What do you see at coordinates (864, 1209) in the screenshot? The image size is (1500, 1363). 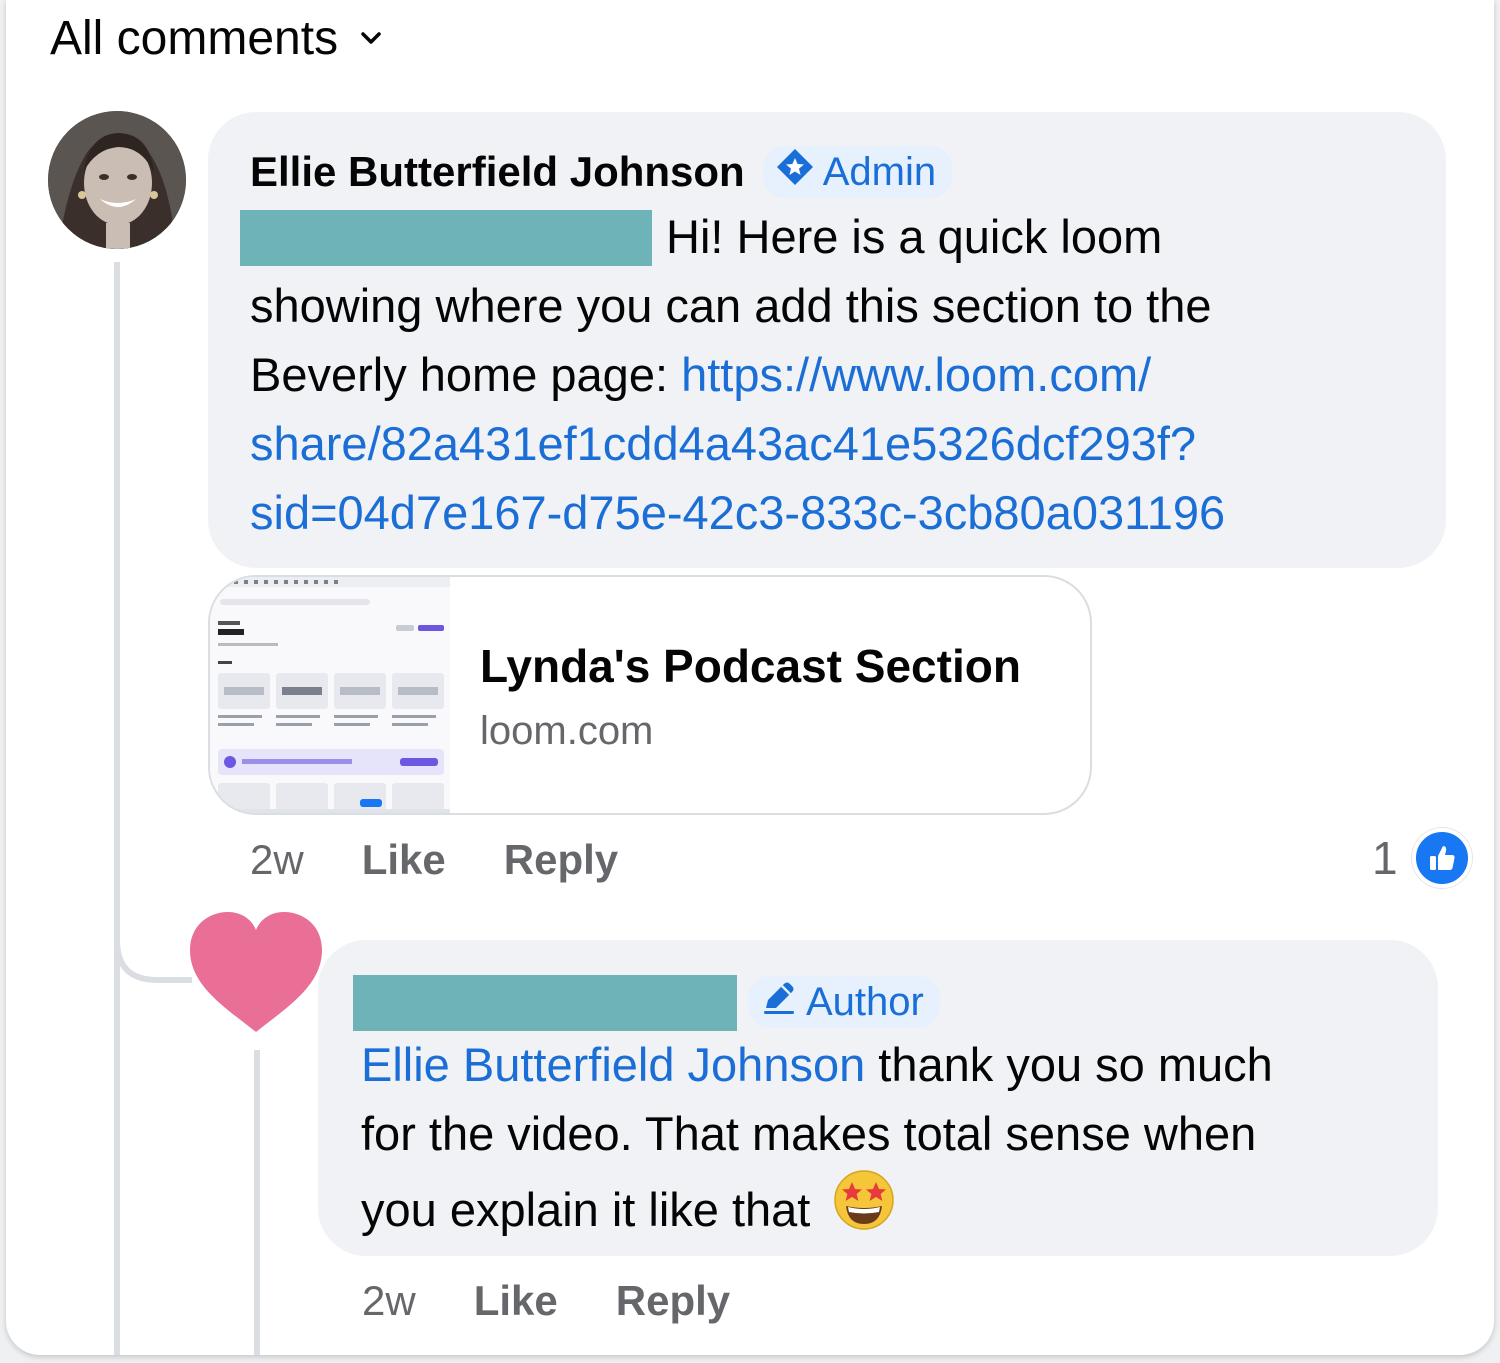 I see `star-struck-emoji` at bounding box center [864, 1209].